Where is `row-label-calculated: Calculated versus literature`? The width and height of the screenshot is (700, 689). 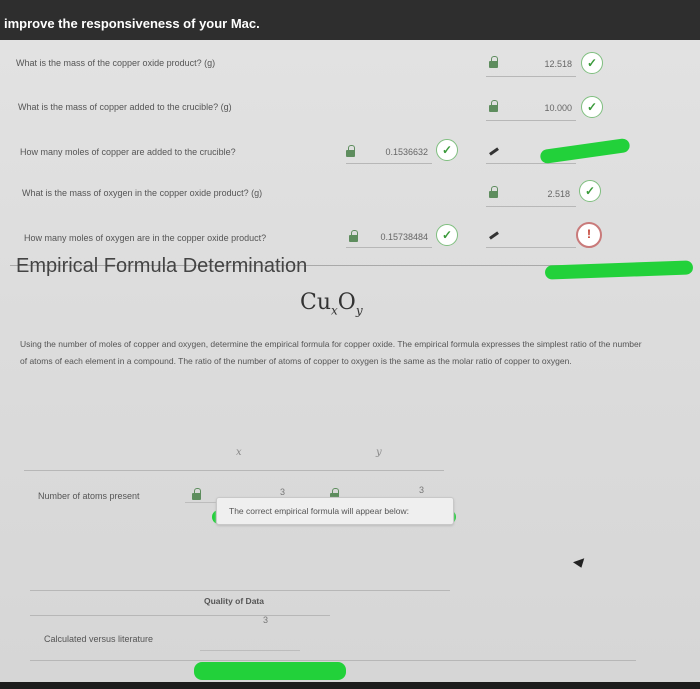
row-label-calculated: Calculated versus literature is located at coordinates (99, 639).